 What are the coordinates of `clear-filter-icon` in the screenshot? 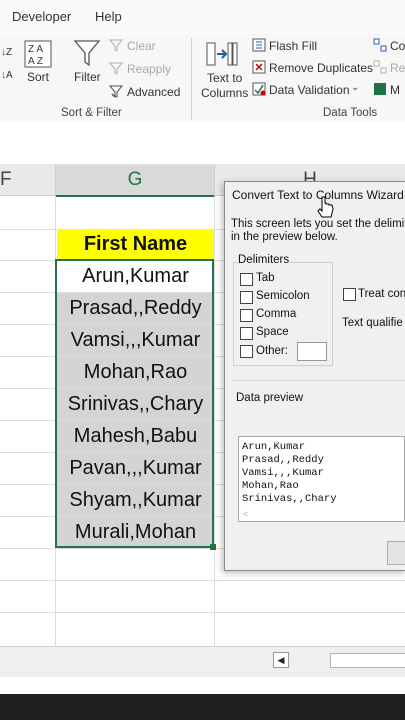 It's located at (116, 45).